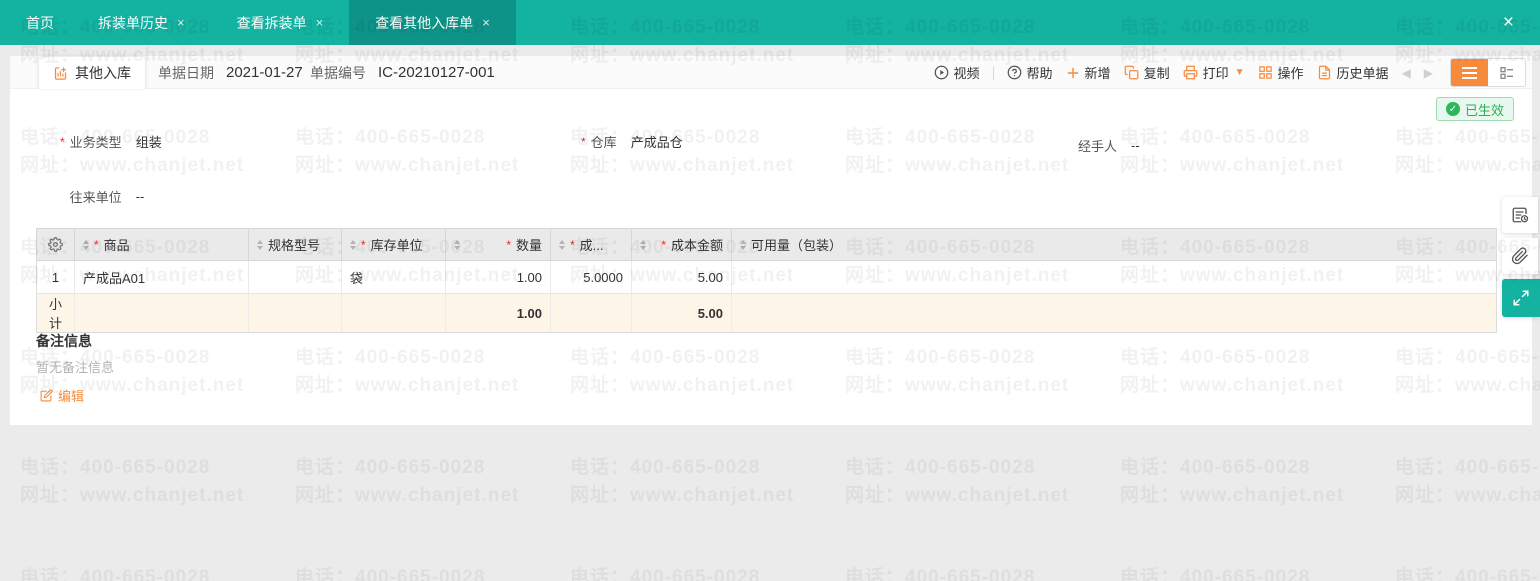  Describe the element at coordinates (148, 142) in the screenshot. I see `biz-type-value: 组装` at that location.